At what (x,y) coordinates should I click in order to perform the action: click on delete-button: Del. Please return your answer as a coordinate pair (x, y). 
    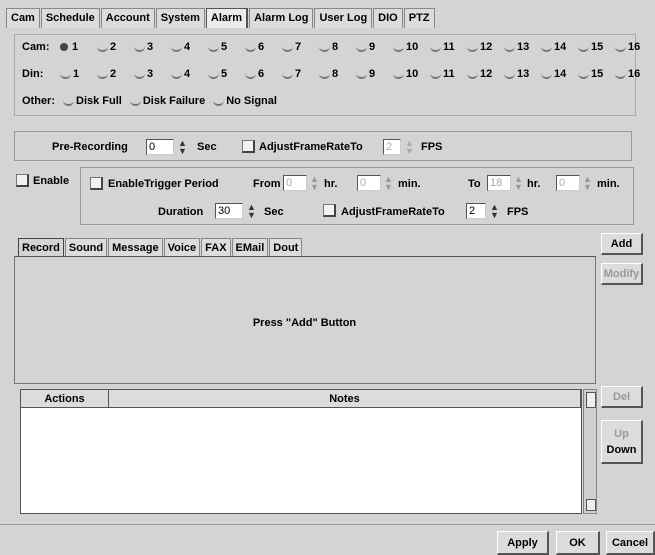
    Looking at the image, I should click on (622, 397).